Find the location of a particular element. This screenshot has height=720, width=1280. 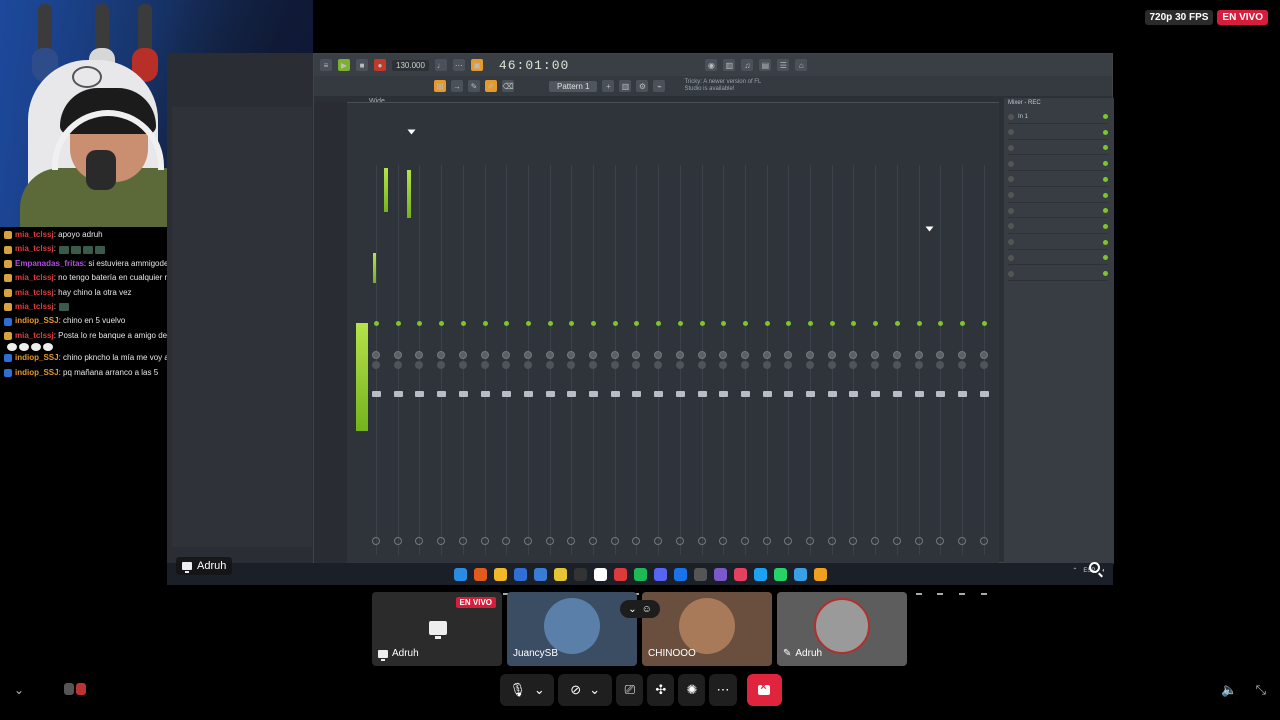

play-icon: ▶ is located at coordinates (344, 65).